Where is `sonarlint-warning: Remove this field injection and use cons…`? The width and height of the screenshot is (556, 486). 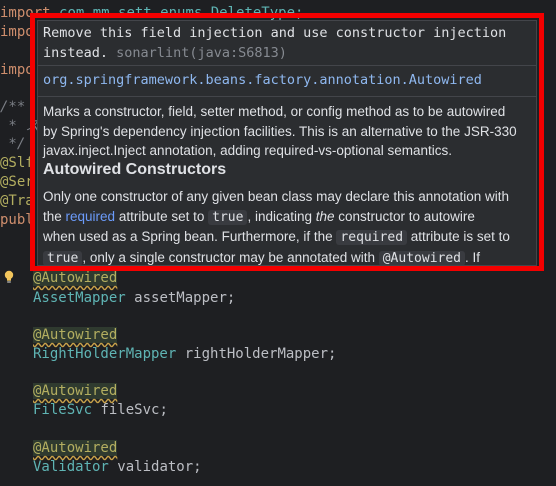
sonarlint-warning: Remove this field injection and use cons… is located at coordinates (285, 43).